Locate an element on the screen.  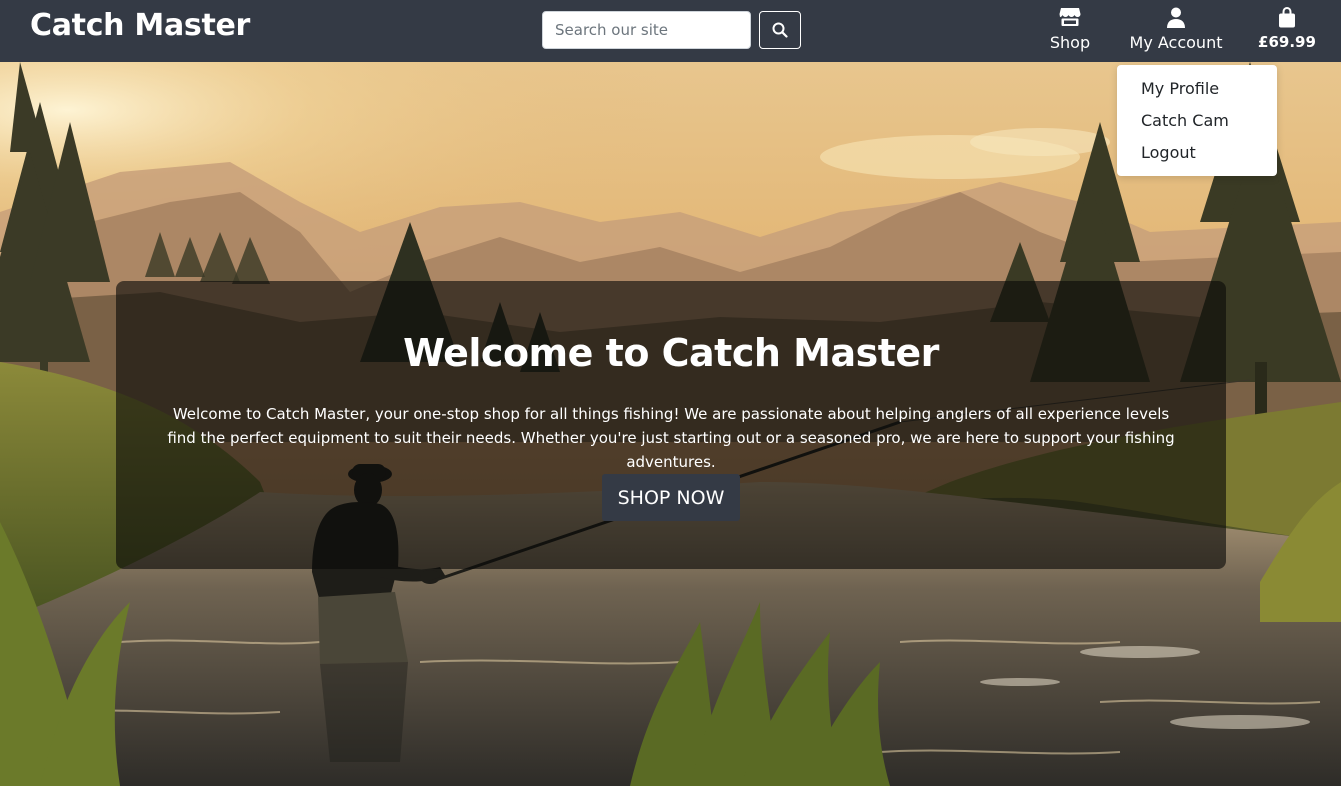
nav-shop-link: Shop is located at coordinates (1070, 31).